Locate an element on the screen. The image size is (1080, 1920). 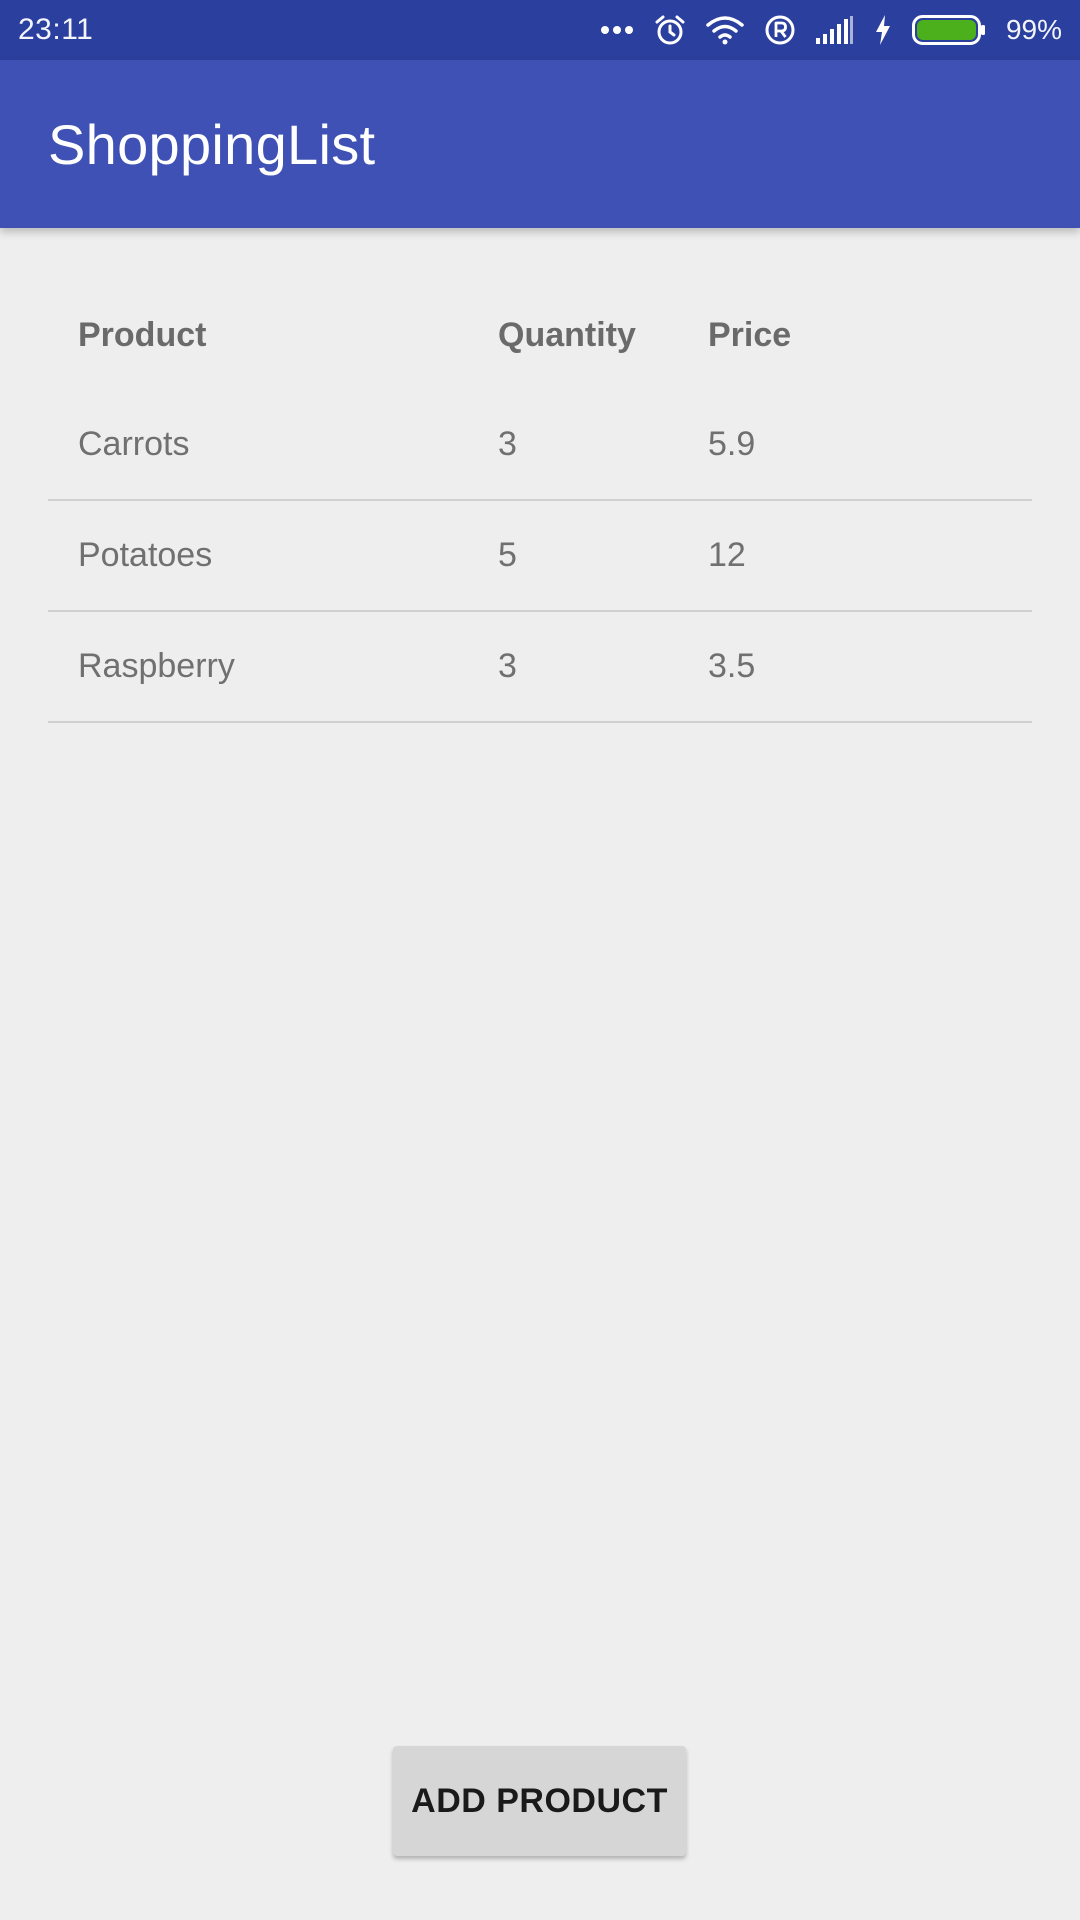
header-price: Price is located at coordinates (750, 334).